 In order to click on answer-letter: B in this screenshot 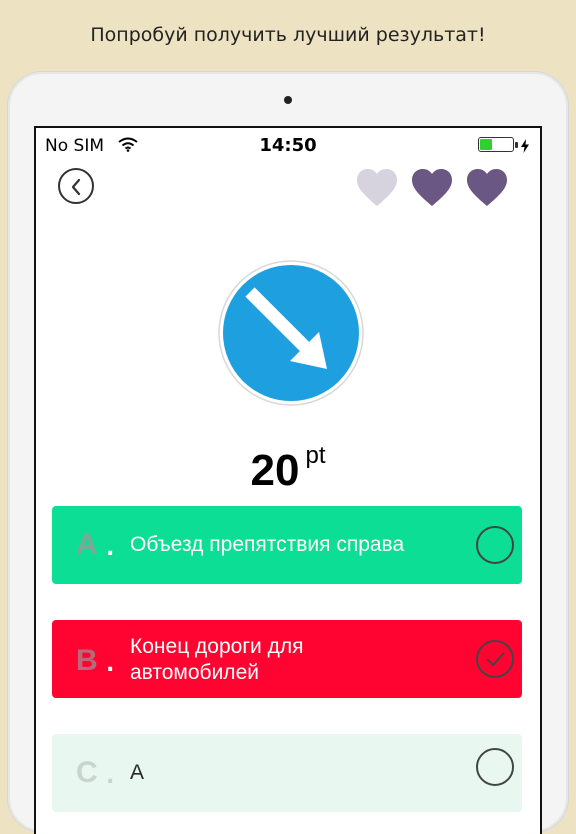, I will do `click(87, 660)`.